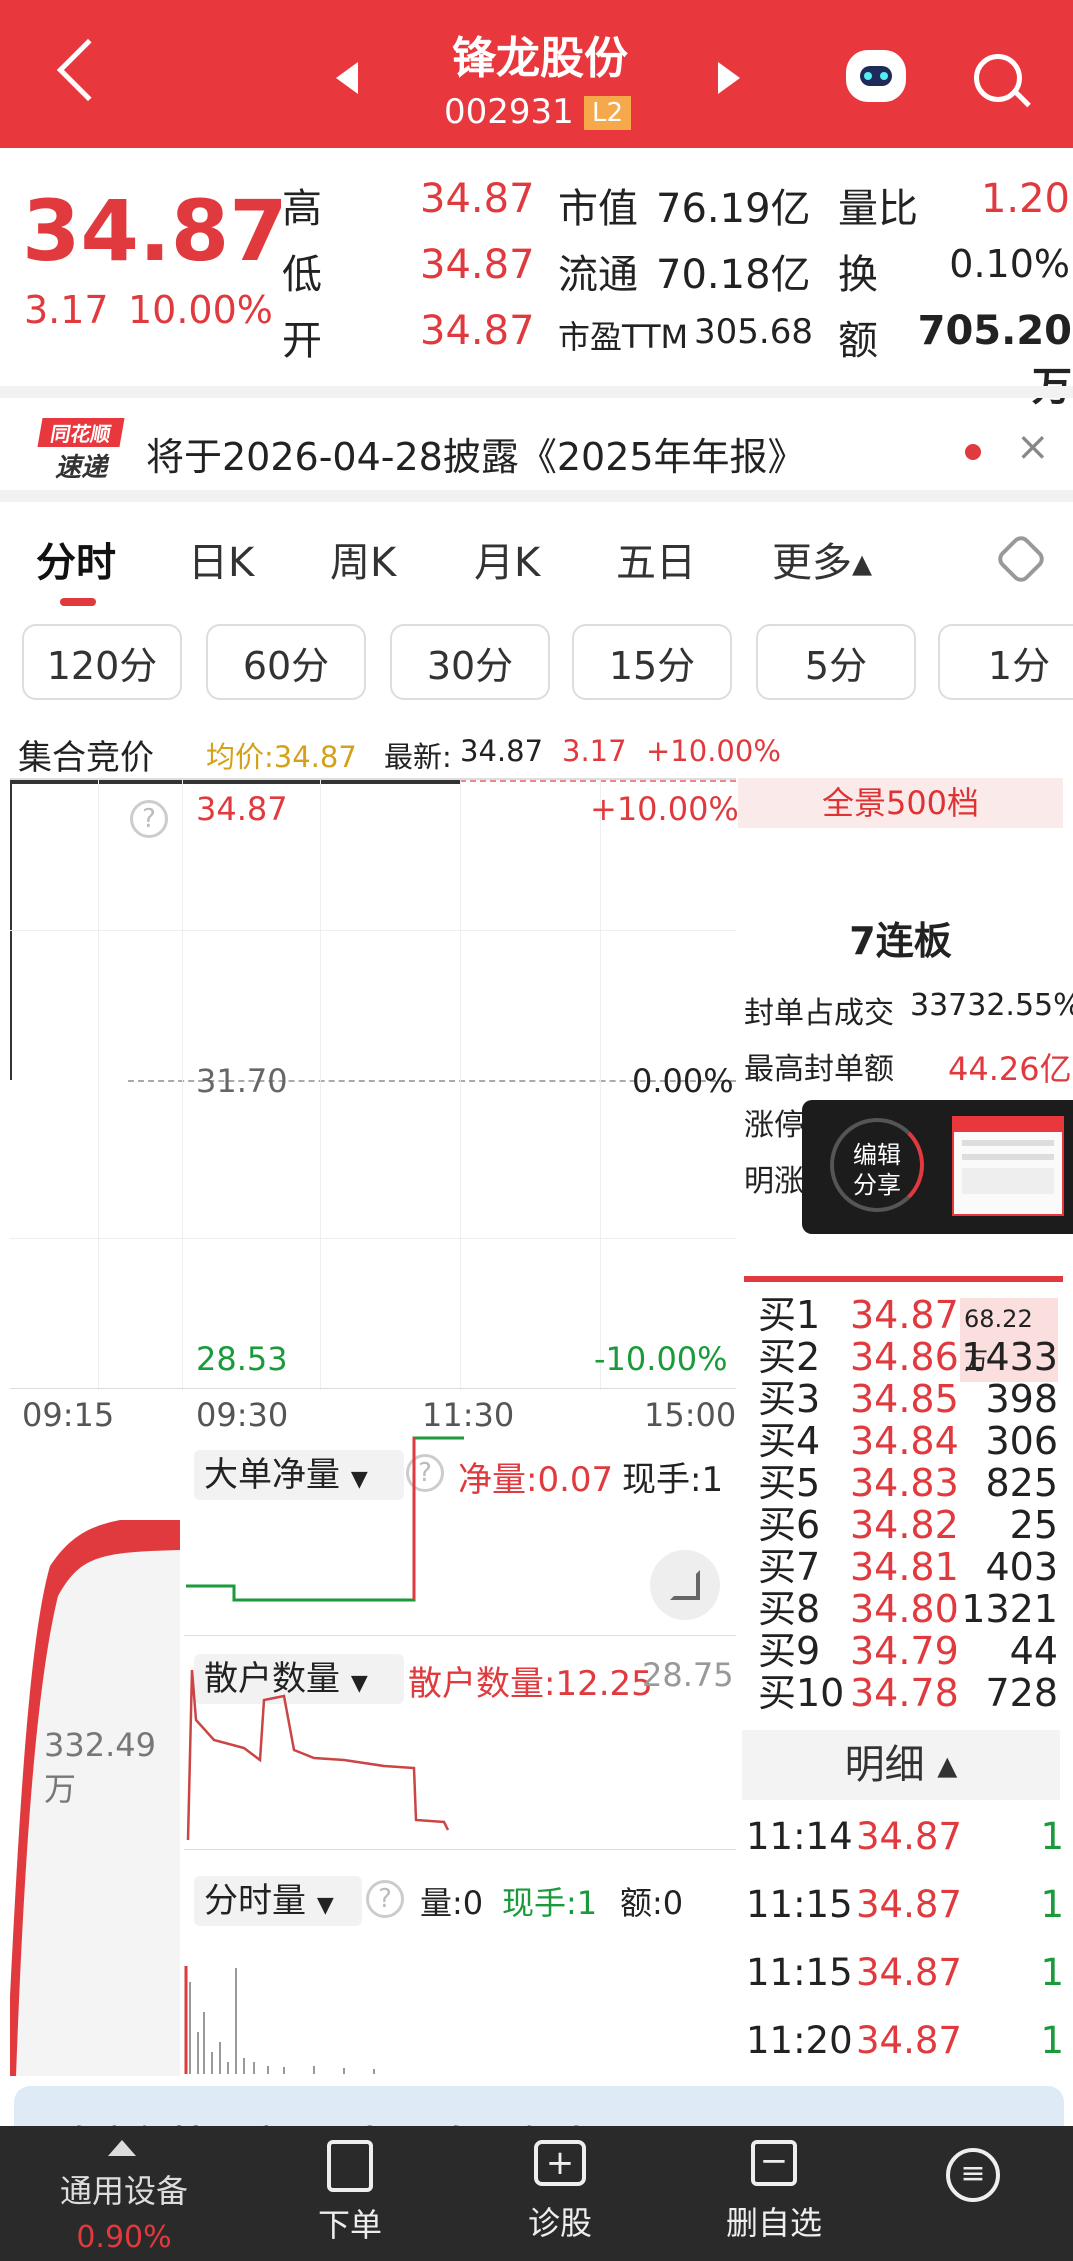  Describe the element at coordinates (1025, 199) in the screenshot. I see `volume-ratio-value: 1.20` at that location.